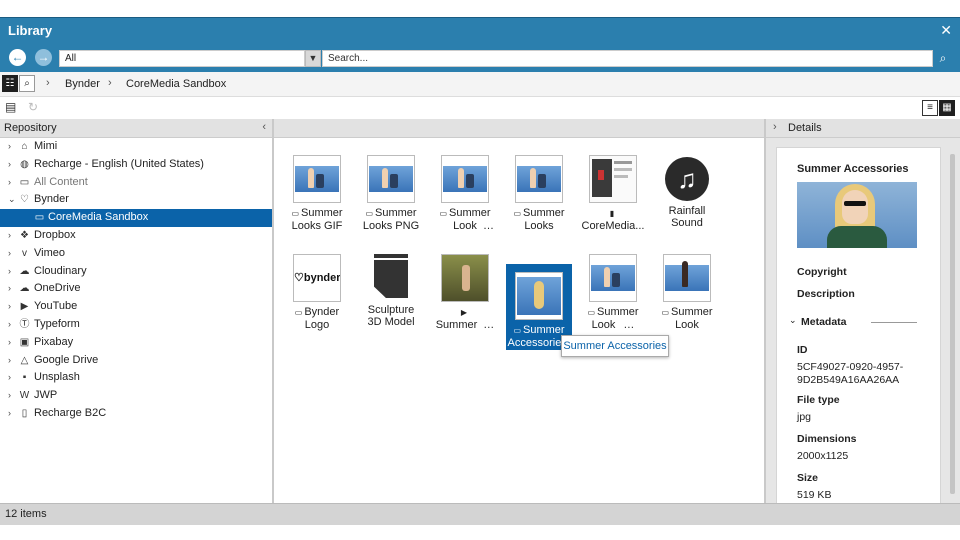  I want to click on tree-item-vimeo: › v Vimeo, so click(136, 254).